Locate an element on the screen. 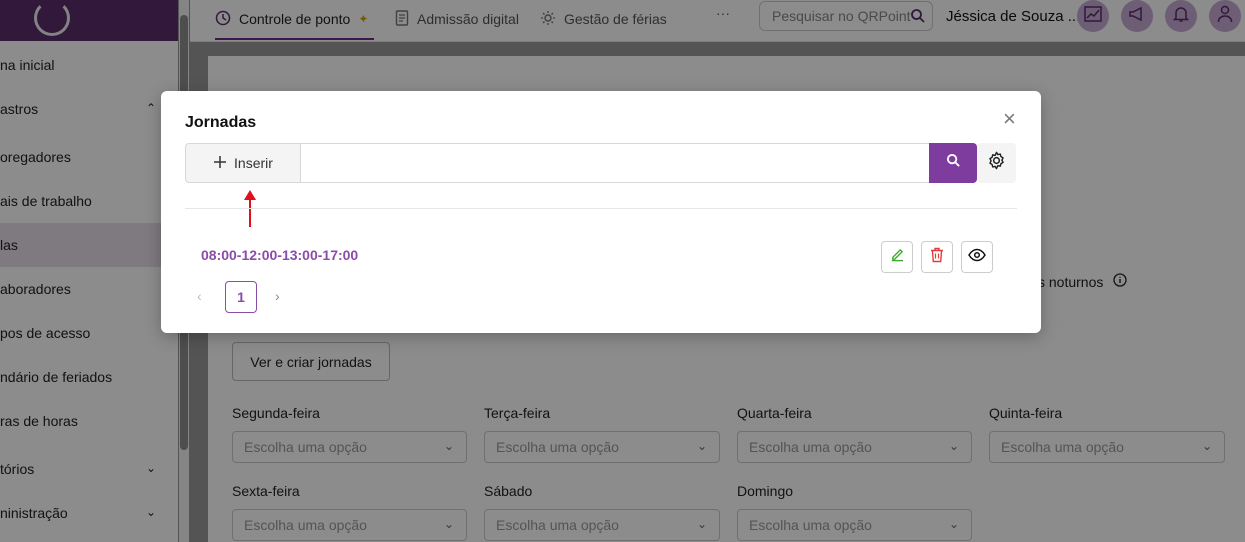 This screenshot has height=542, width=1245. pencil-icon is located at coordinates (897, 257).